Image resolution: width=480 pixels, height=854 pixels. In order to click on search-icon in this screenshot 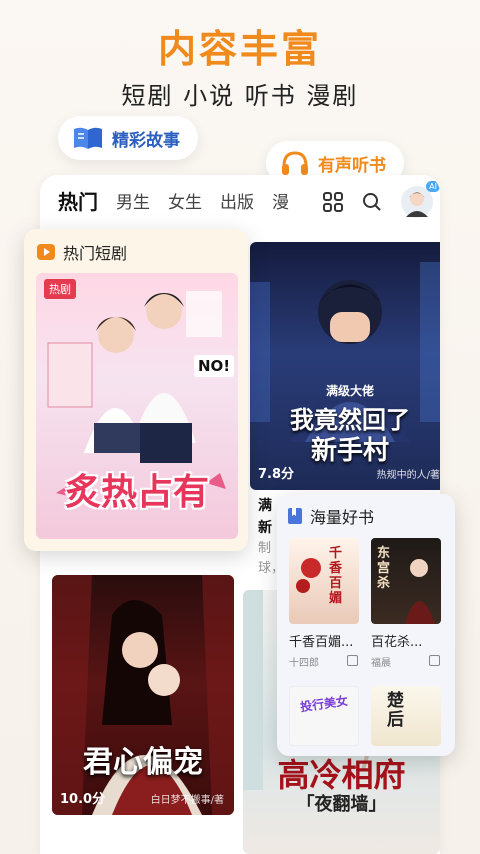, I will do `click(372, 202)`.